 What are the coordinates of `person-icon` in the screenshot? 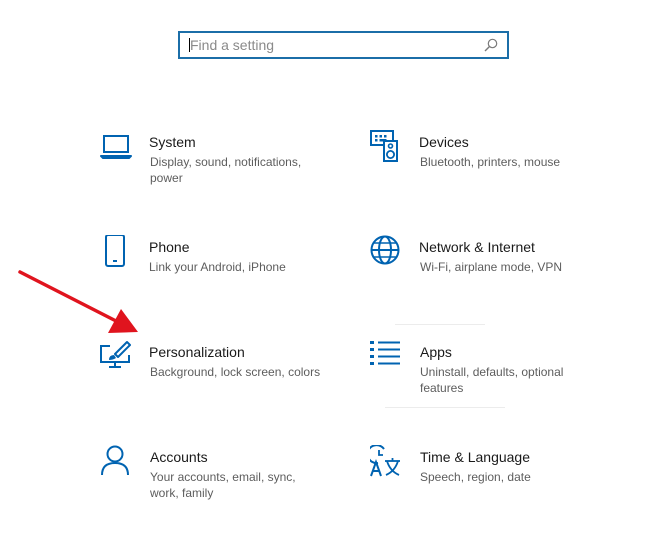 It's located at (115, 460).